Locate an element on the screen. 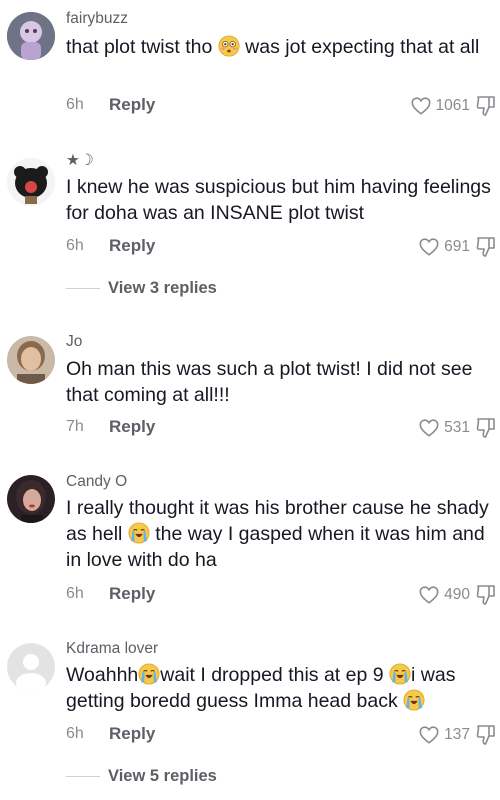 The height and width of the screenshot is (800, 500). view-replies-button: View 3 replies is located at coordinates (141, 288).